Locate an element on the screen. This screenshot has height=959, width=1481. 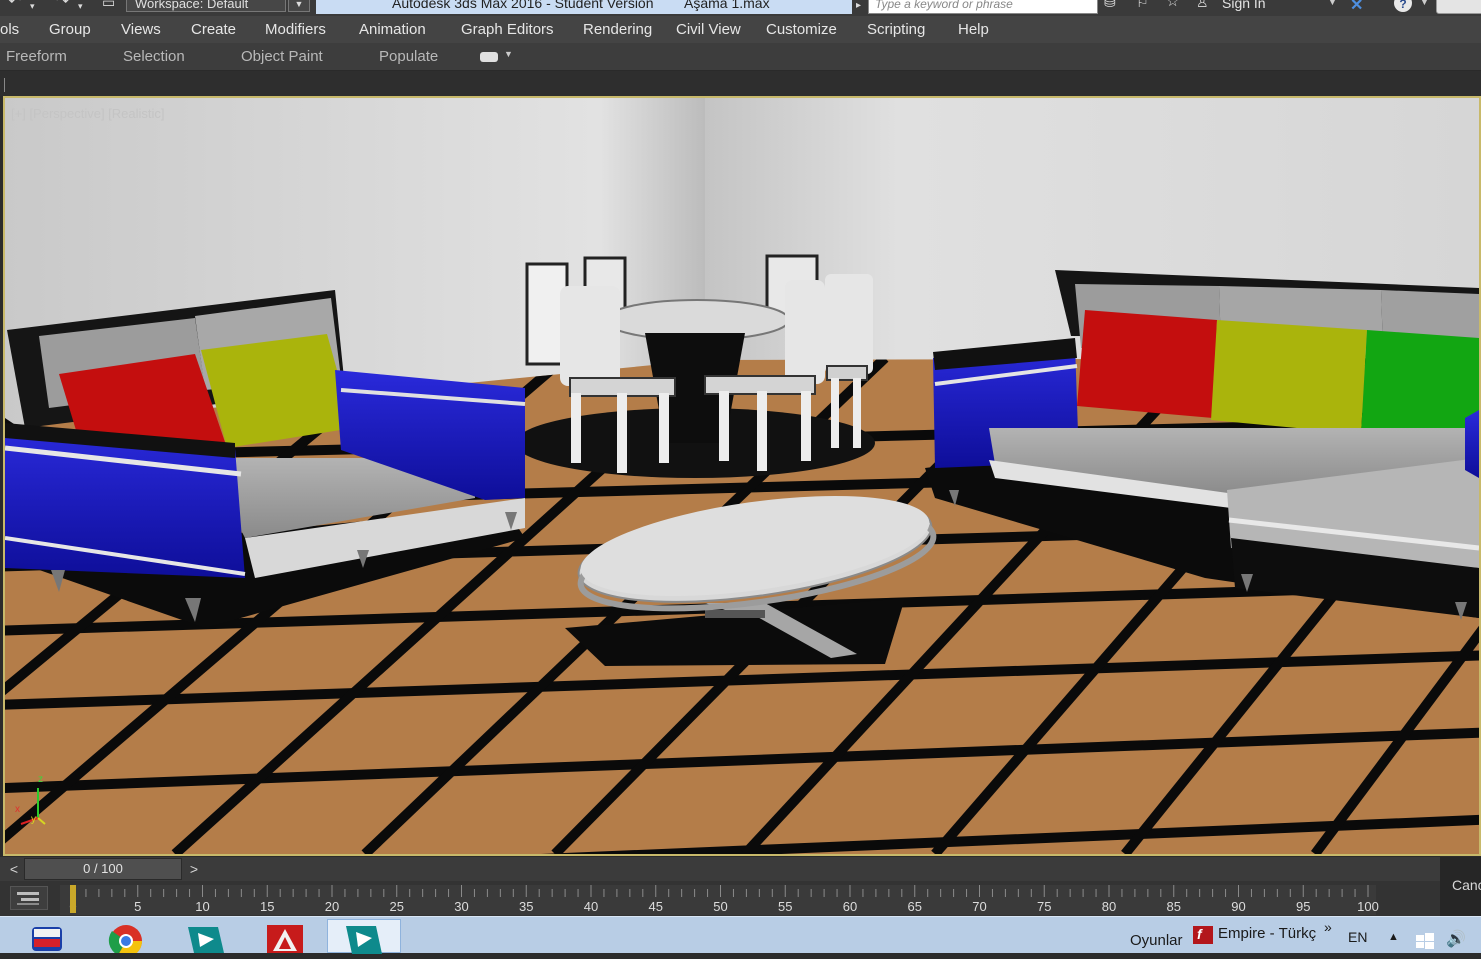
axis-y-label: y is located at coordinates (33, 819).